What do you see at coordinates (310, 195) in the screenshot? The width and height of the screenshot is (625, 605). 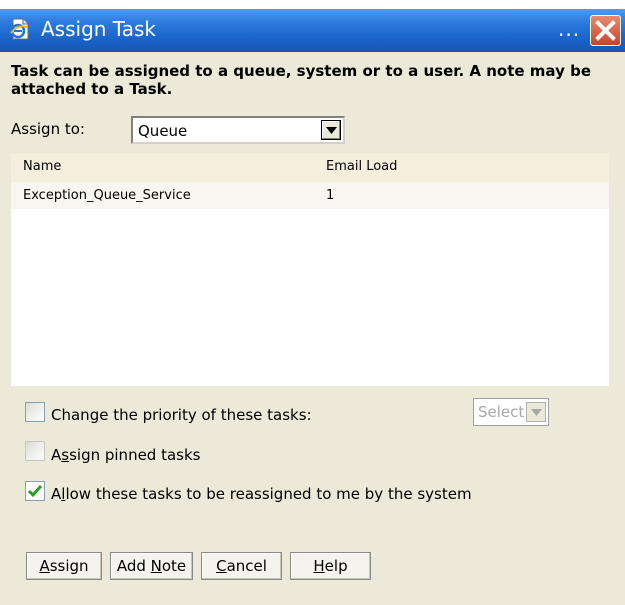 I see `table-row: Exception_Queue_Service 1` at bounding box center [310, 195].